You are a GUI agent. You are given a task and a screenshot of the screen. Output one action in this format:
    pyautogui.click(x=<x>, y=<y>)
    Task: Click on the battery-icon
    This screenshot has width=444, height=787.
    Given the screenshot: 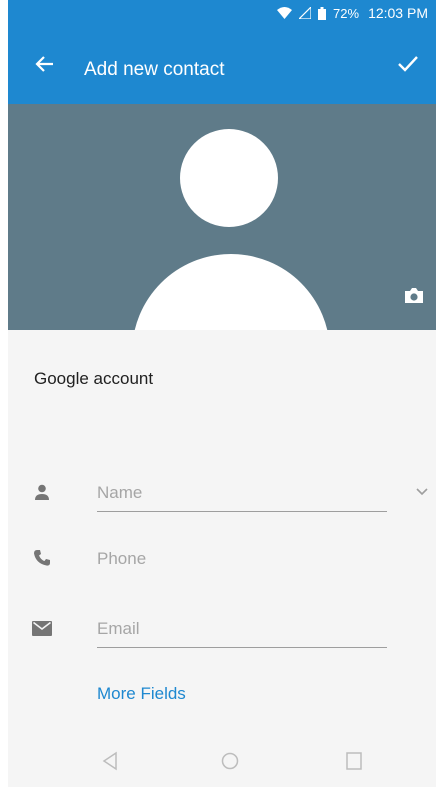 What is the action you would take?
    pyautogui.click(x=322, y=13)
    